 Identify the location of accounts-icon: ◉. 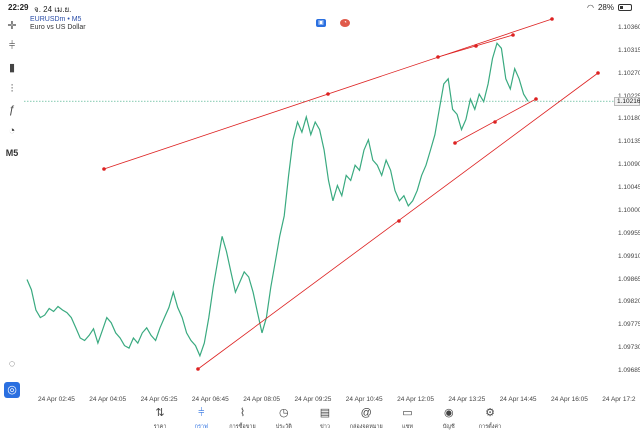
(448, 413).